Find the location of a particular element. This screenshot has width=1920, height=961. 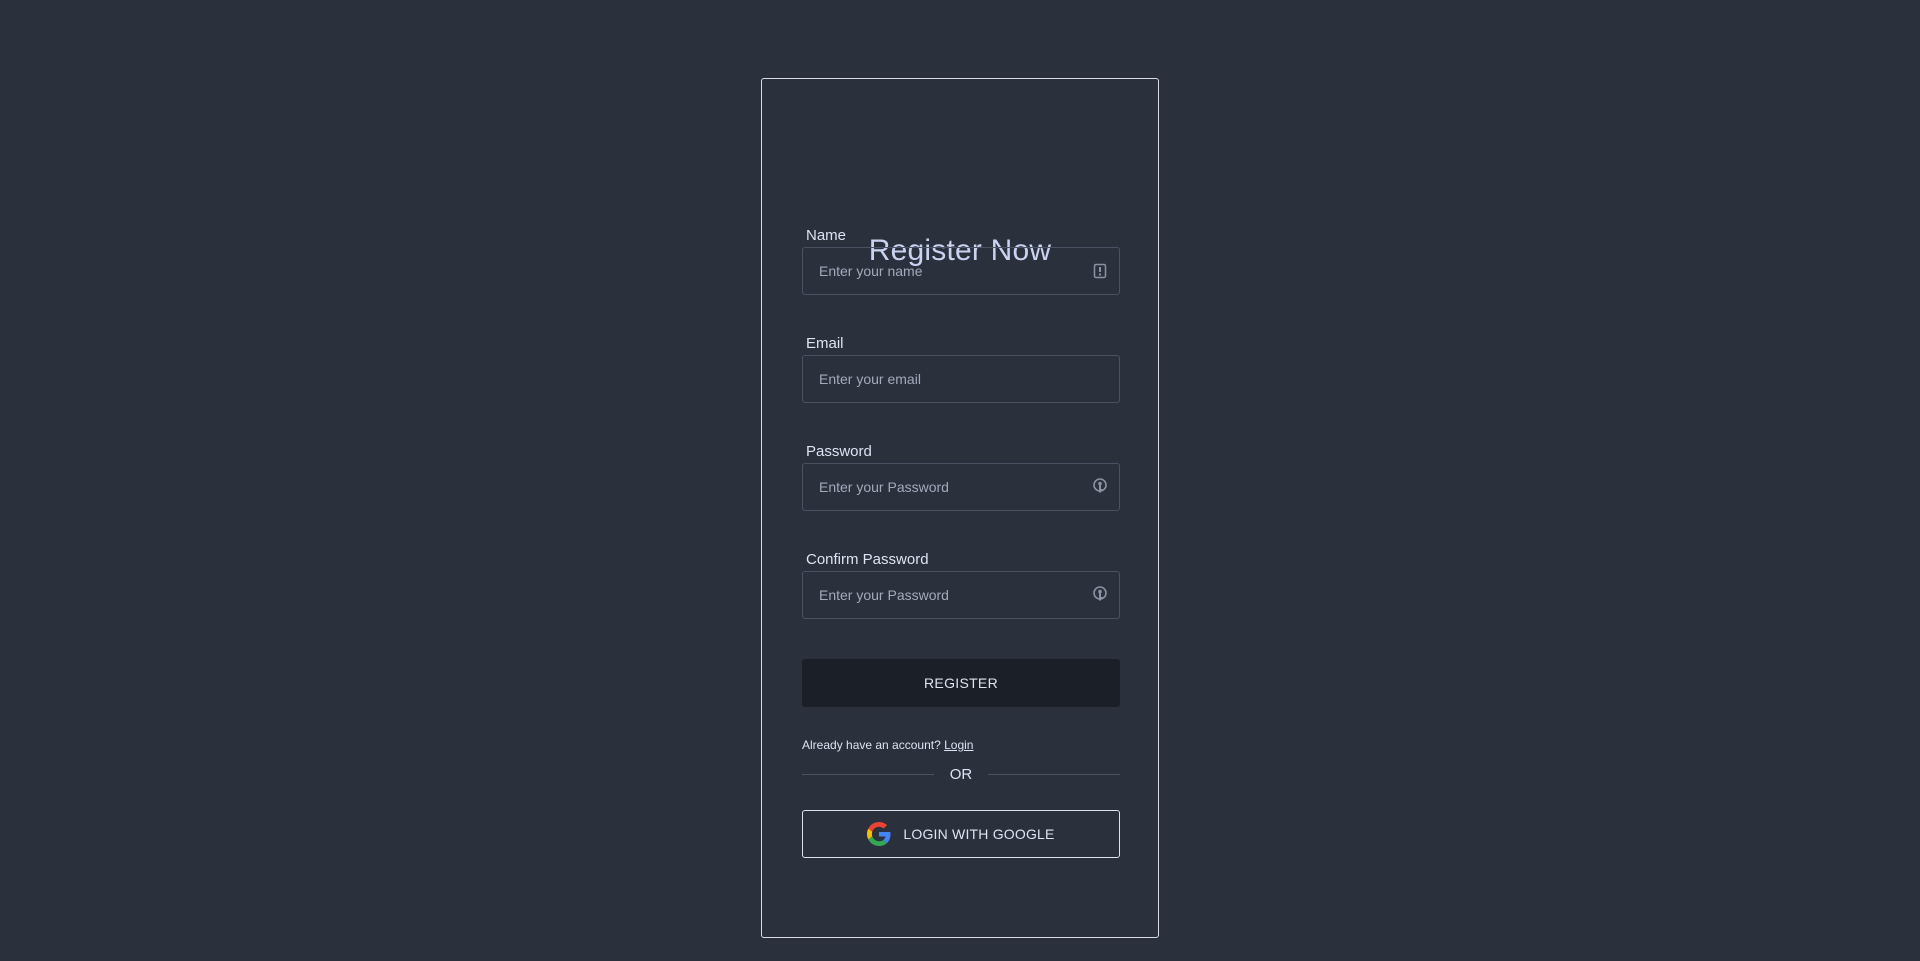

password-input is located at coordinates (946, 487).